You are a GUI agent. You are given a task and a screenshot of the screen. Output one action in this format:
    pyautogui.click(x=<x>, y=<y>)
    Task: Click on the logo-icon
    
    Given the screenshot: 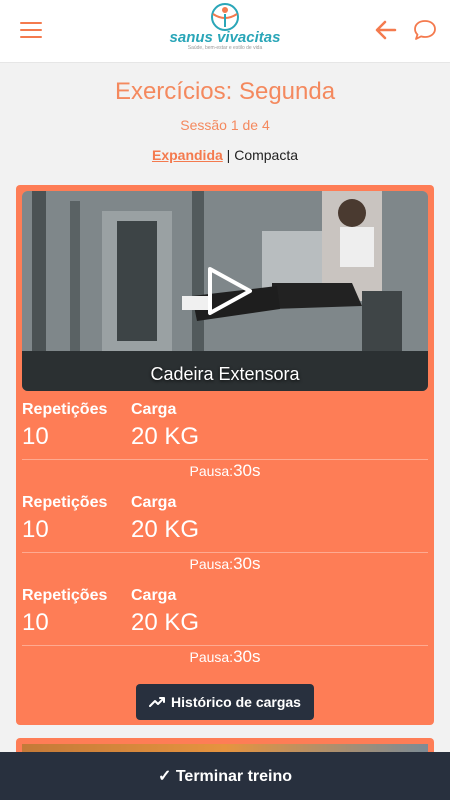 What is the action you would take?
    pyautogui.click(x=225, y=17)
    